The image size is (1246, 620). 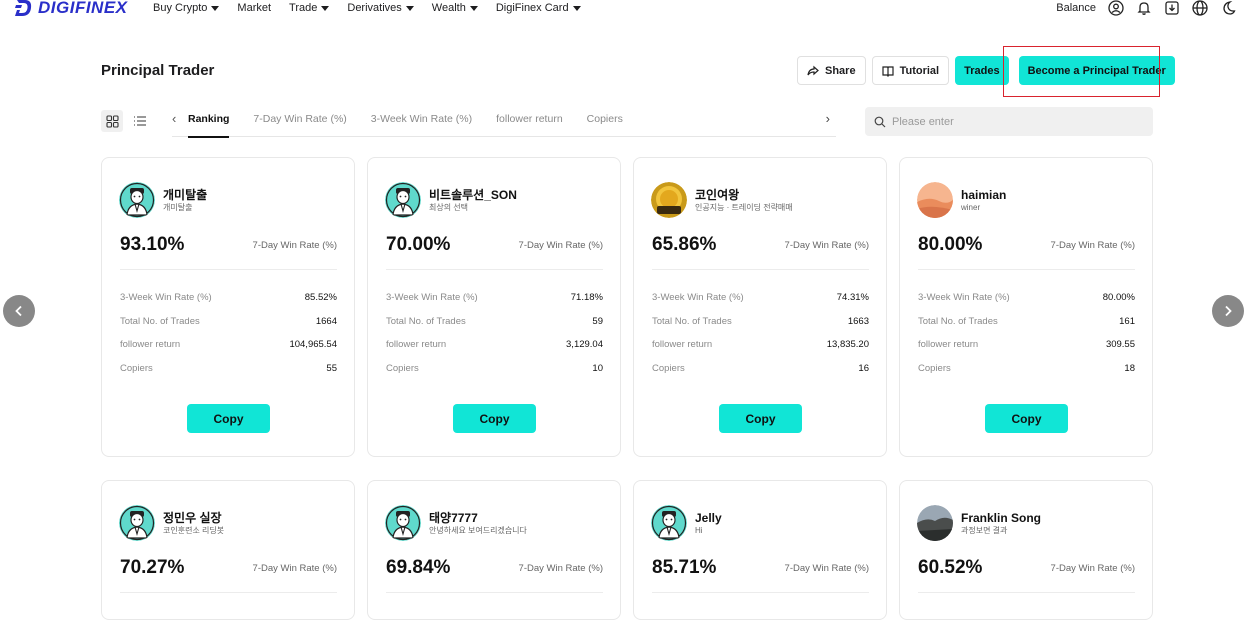 I want to click on nav-label: Derivatives, so click(x=374, y=8).